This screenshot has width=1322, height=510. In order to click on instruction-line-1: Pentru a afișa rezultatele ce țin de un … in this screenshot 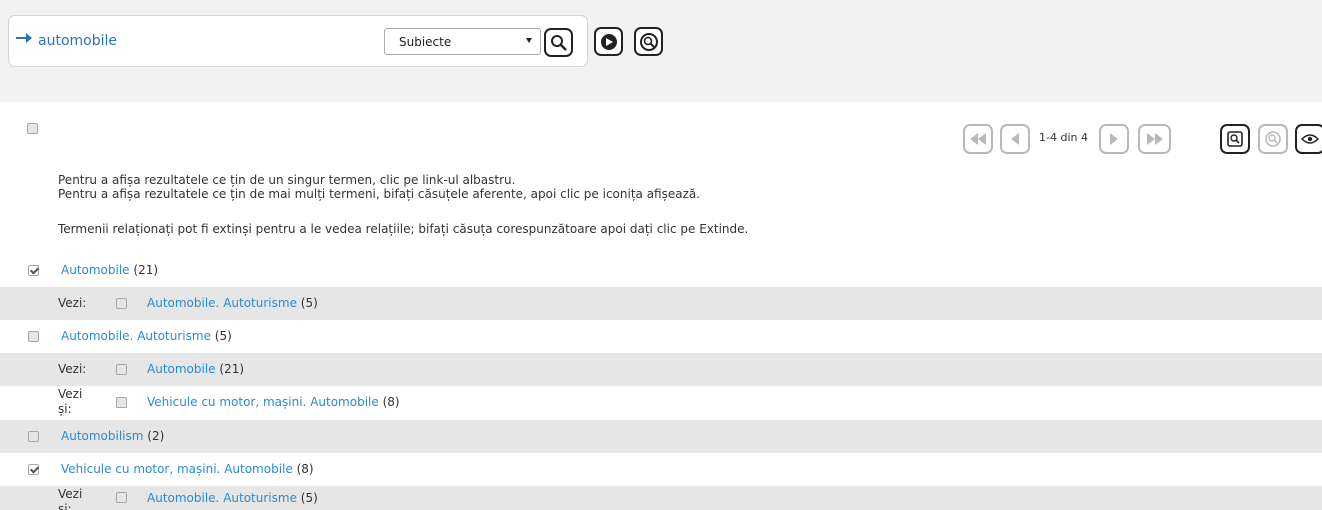, I will do `click(287, 180)`.